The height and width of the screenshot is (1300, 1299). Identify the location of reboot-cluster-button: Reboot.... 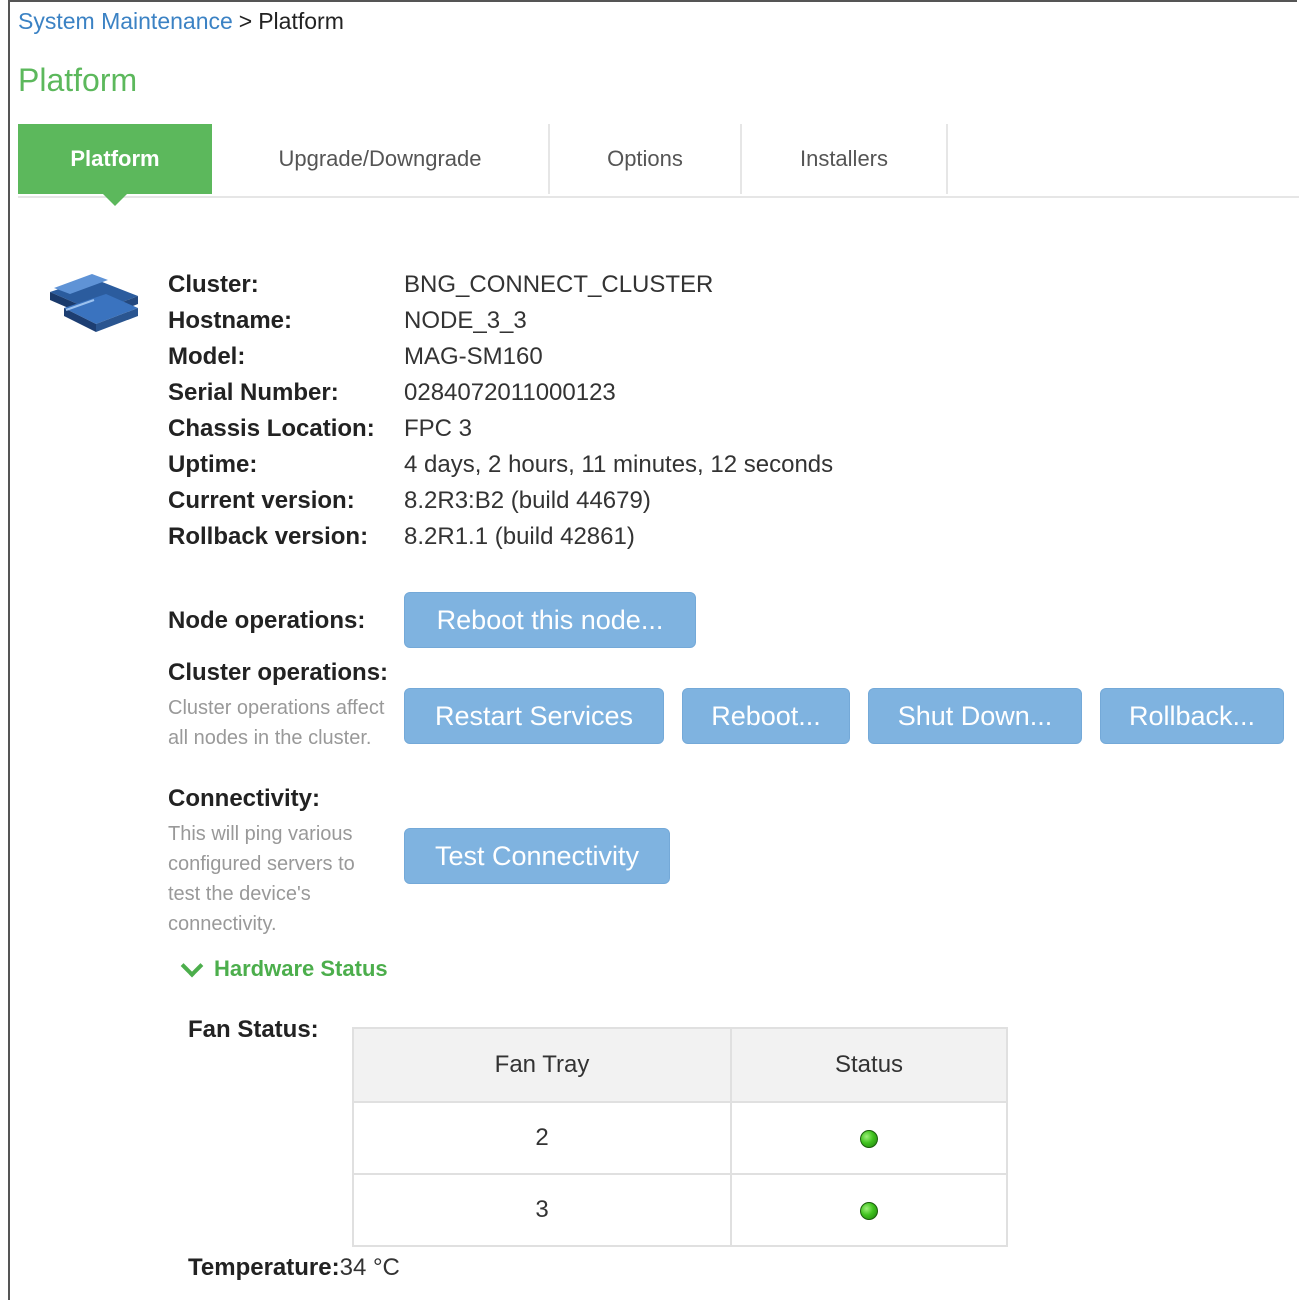
(766, 716).